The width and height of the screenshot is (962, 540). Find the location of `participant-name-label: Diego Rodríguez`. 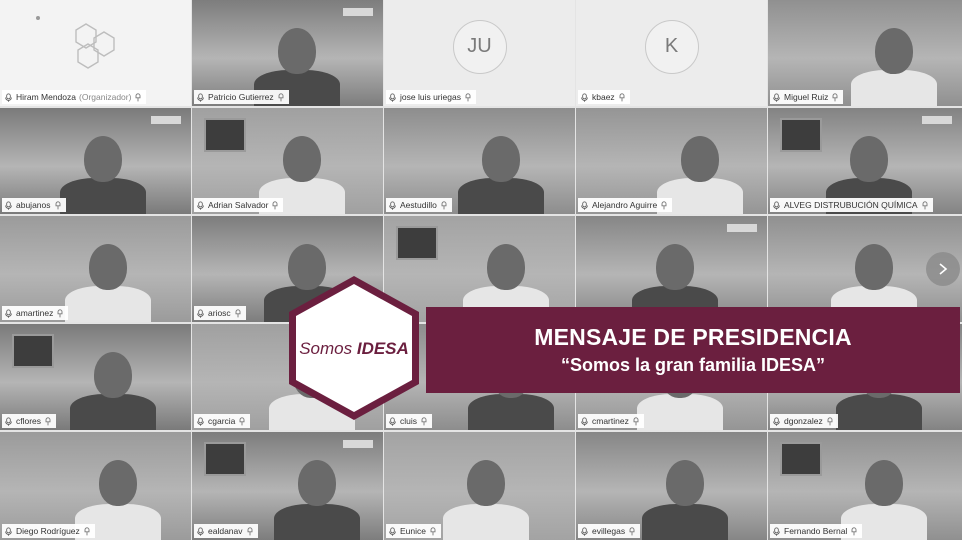

participant-name-label: Diego Rodríguez is located at coordinates (48, 531).